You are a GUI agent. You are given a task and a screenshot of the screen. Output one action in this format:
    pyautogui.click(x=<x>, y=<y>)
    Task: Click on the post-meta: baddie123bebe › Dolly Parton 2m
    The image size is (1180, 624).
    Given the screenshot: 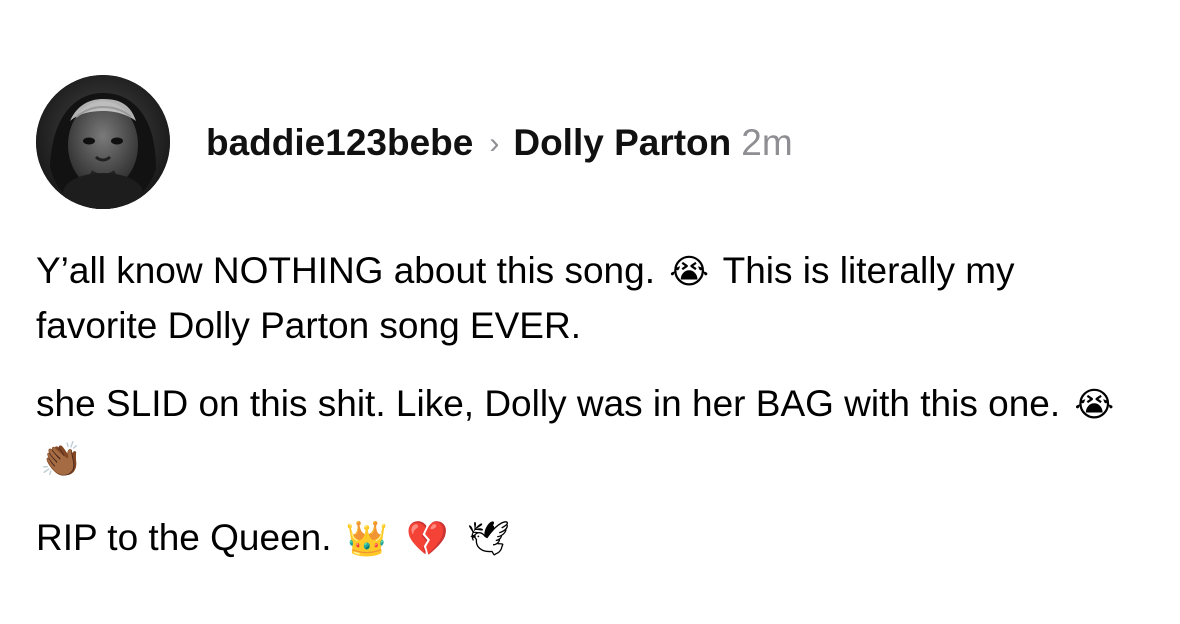 What is the action you would take?
    pyautogui.click(x=499, y=142)
    